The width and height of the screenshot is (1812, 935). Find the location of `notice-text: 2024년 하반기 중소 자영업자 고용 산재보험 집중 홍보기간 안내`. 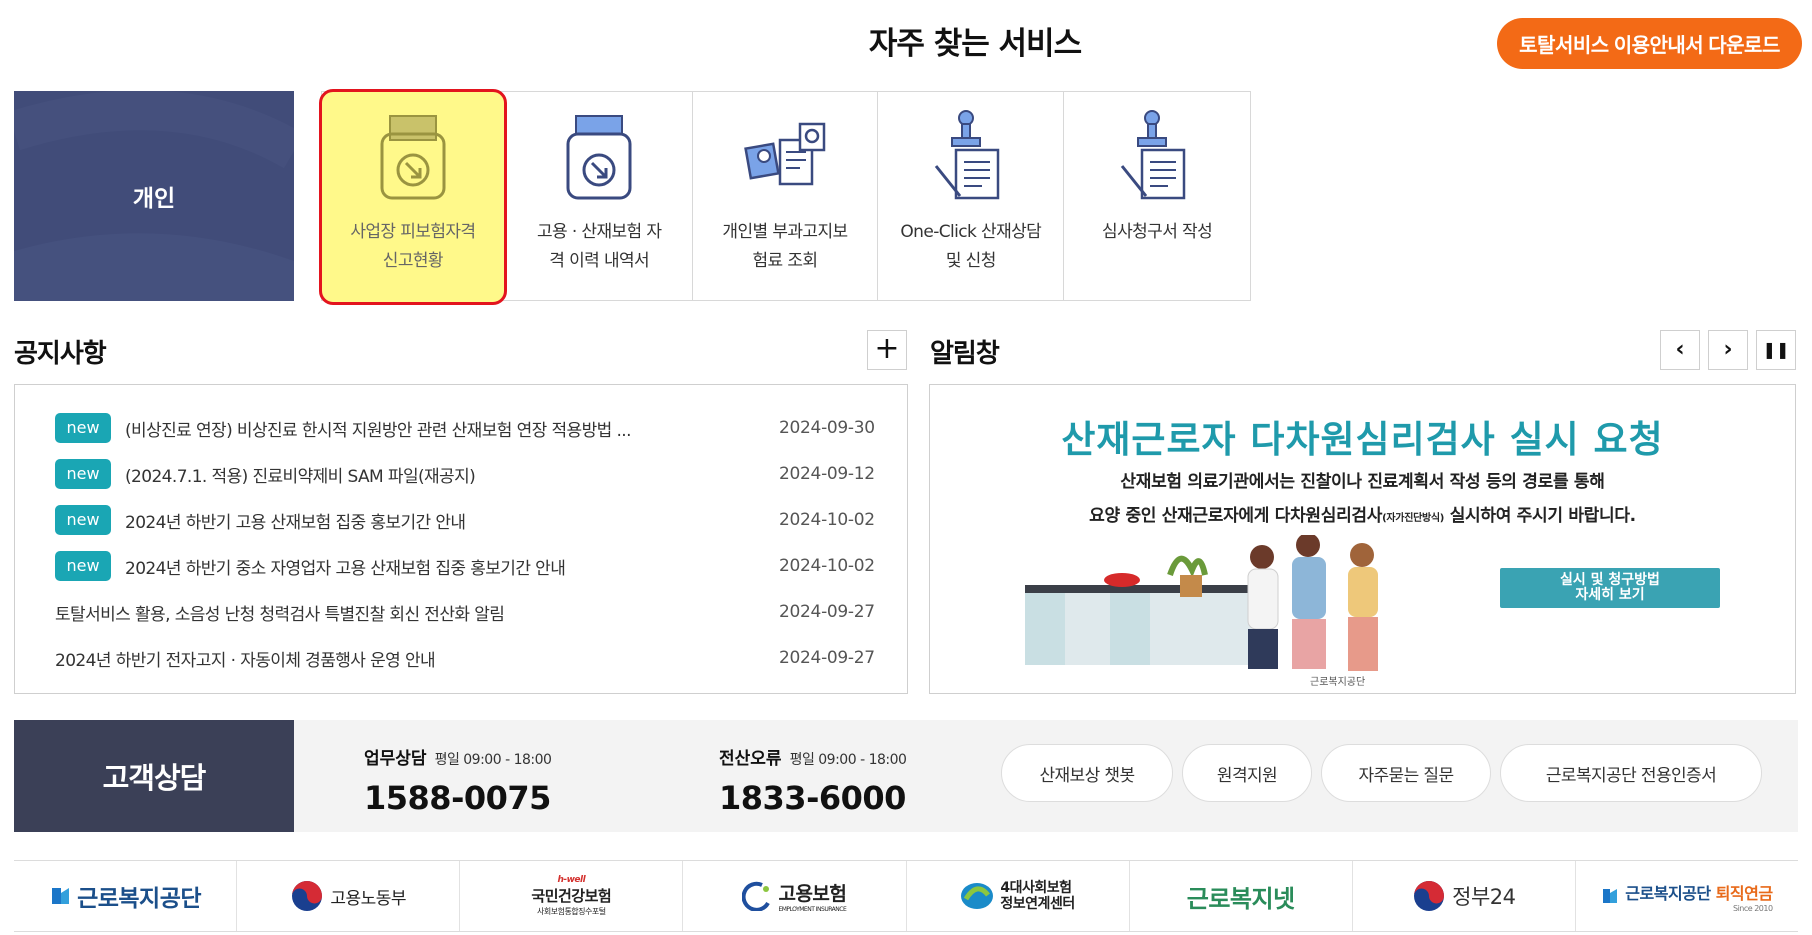

notice-text: 2024년 하반기 중소 자영업자 고용 산재보험 집중 홍보기간 안내 is located at coordinates (345, 566).